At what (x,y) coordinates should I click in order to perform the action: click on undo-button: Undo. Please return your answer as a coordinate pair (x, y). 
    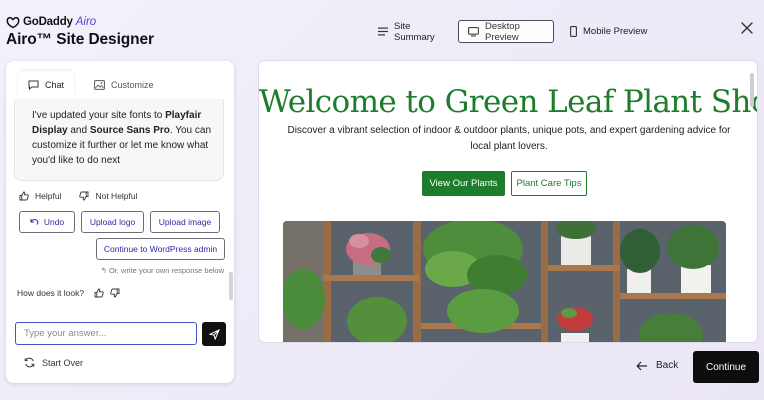
    Looking at the image, I should click on (47, 222).